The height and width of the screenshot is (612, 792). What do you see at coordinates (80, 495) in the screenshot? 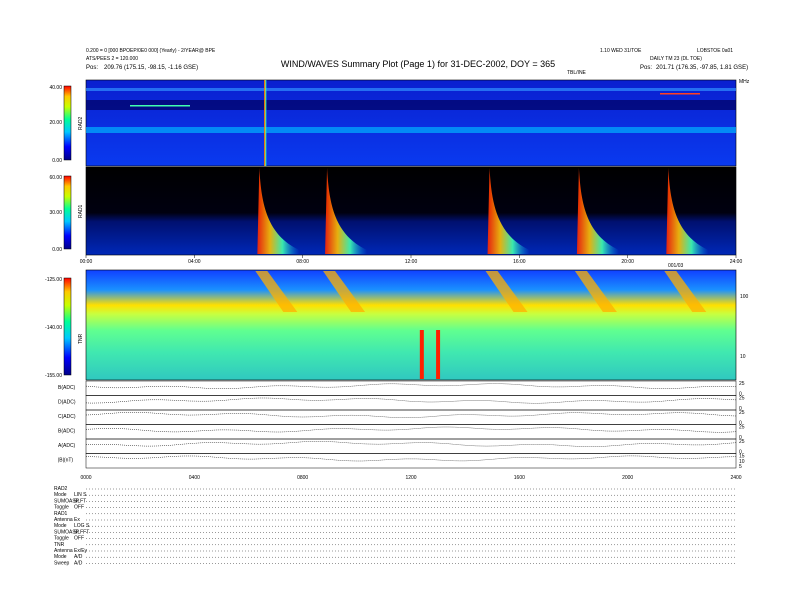
I see `setting-value: LIN S` at bounding box center [80, 495].